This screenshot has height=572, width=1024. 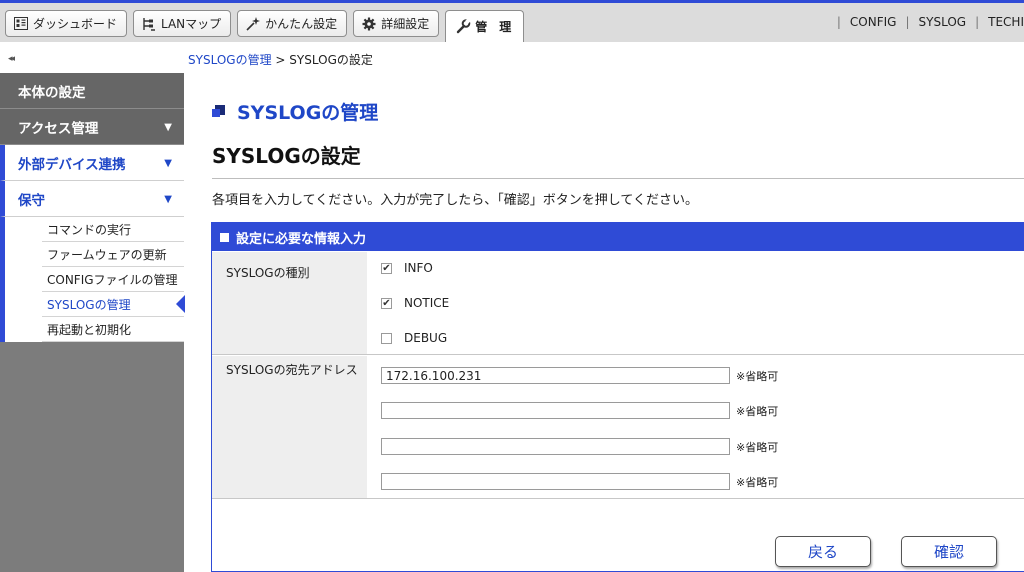 What do you see at coordinates (455, 200) in the screenshot?
I see `instruction-text: 各項目を入力してください。入力が完了したら、「確認」ボタンを押してください。` at bounding box center [455, 200].